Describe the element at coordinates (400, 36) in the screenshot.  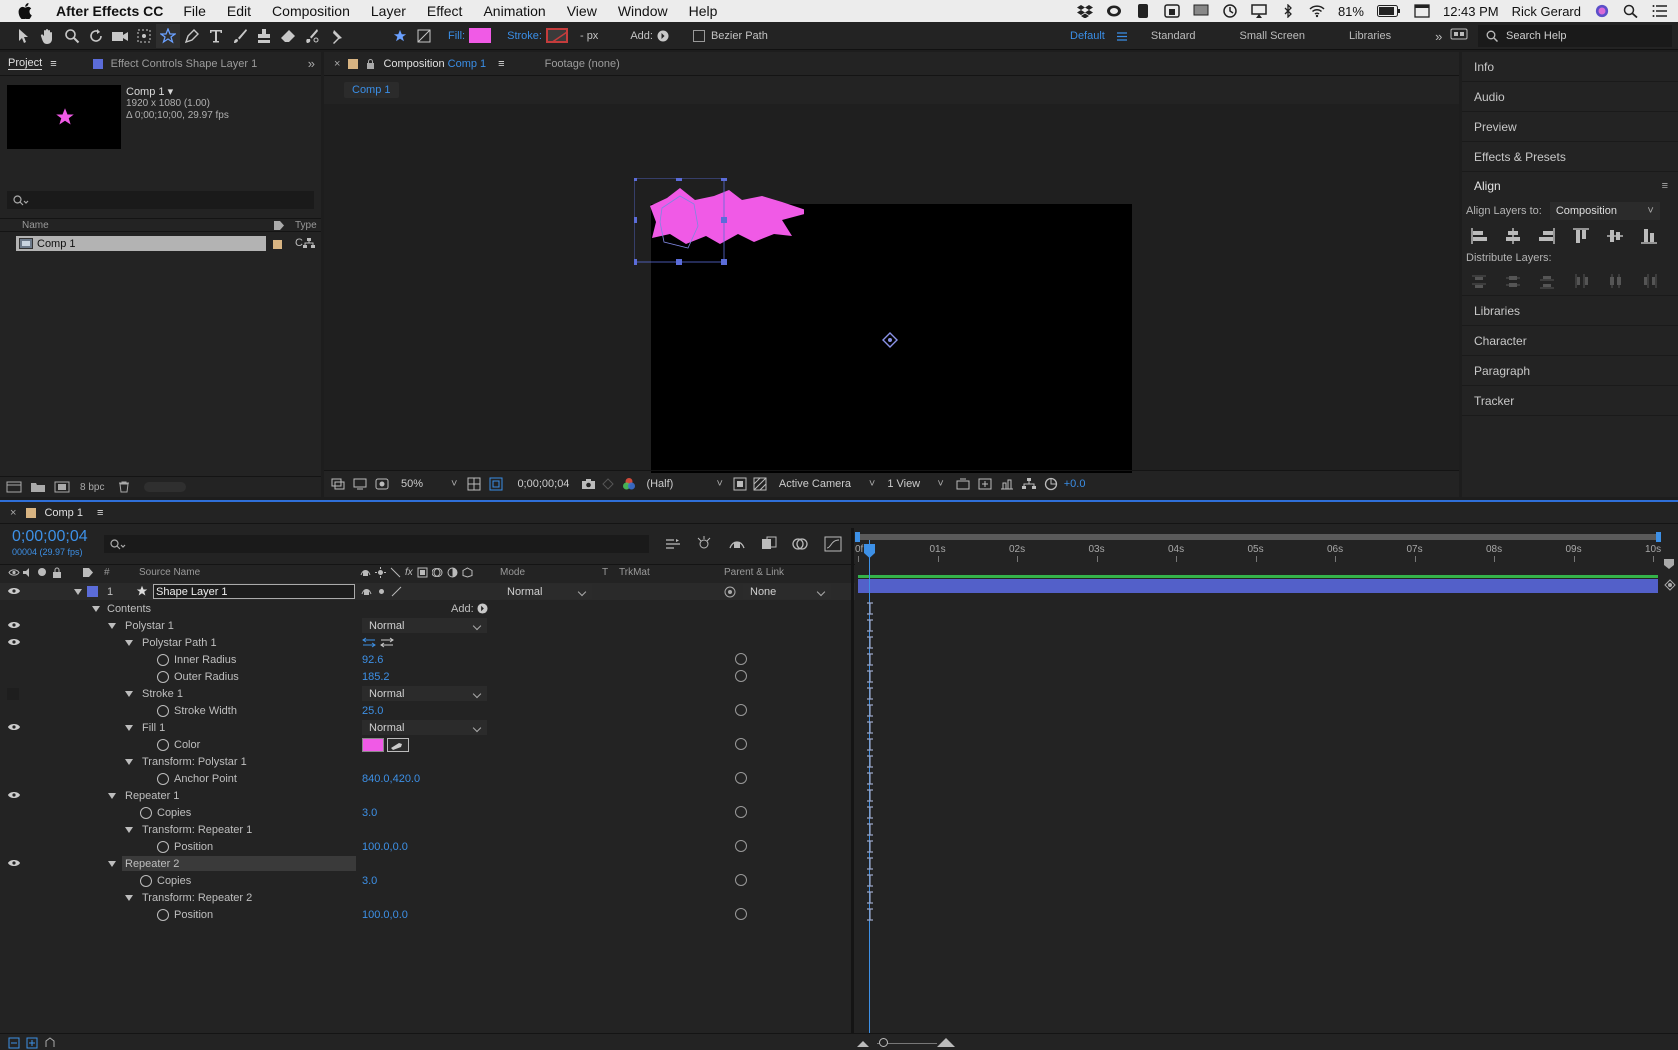
I see `fill-star-icon` at that location.